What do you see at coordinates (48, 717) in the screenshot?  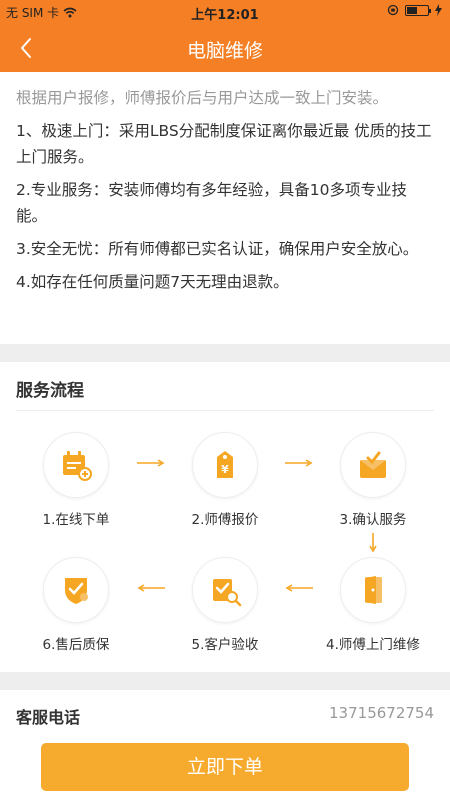 I see `service-label: 客服电话` at bounding box center [48, 717].